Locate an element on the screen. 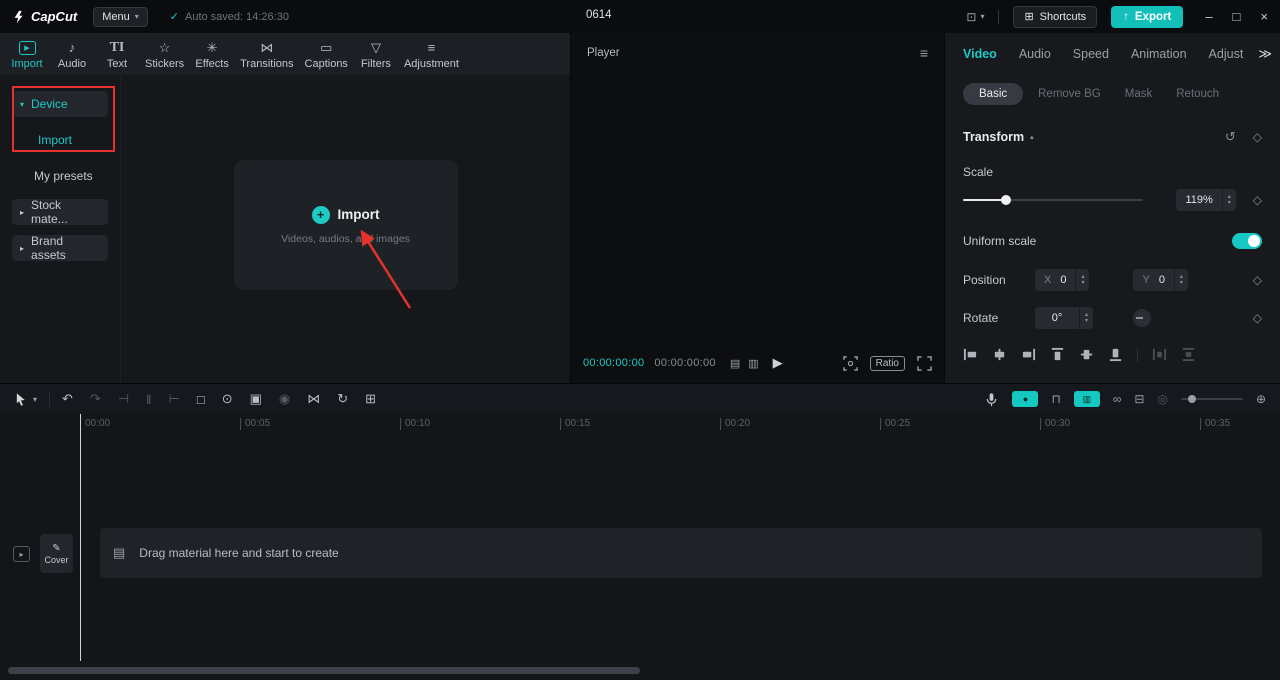 The width and height of the screenshot is (1280, 680). scale-stepper: ▴ ▾ is located at coordinates (1228, 200).